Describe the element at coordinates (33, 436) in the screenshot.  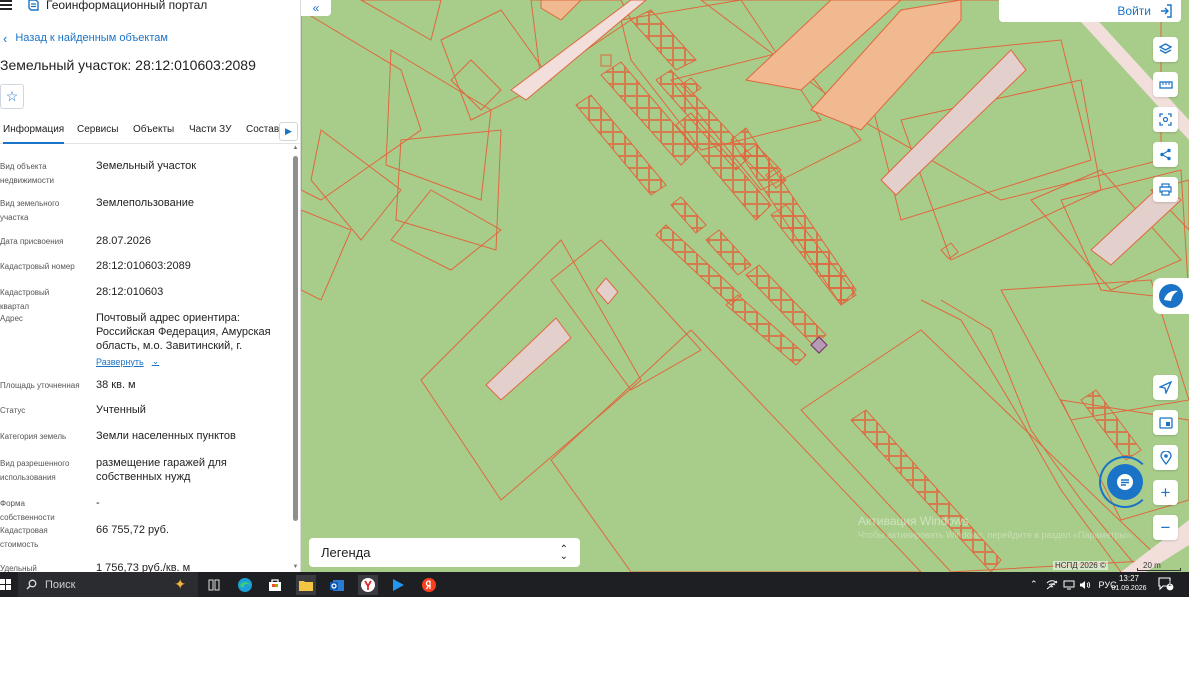
I see `property-label: Категория земель` at that location.